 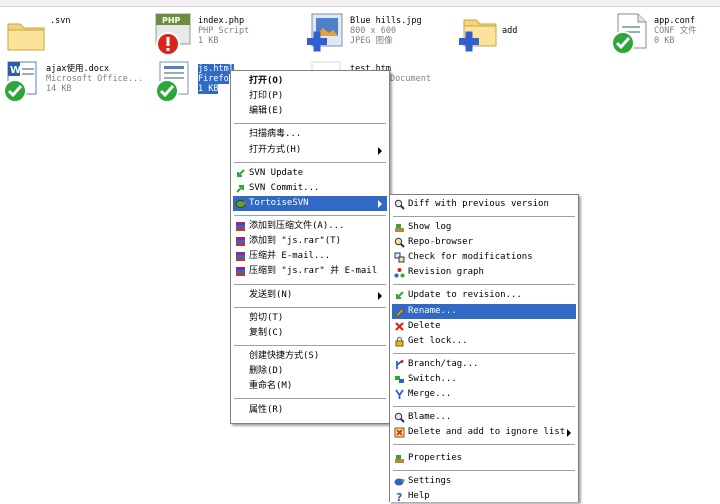 What do you see at coordinates (310, 81) in the screenshot?
I see `menu-open: 打开(O)` at bounding box center [310, 81].